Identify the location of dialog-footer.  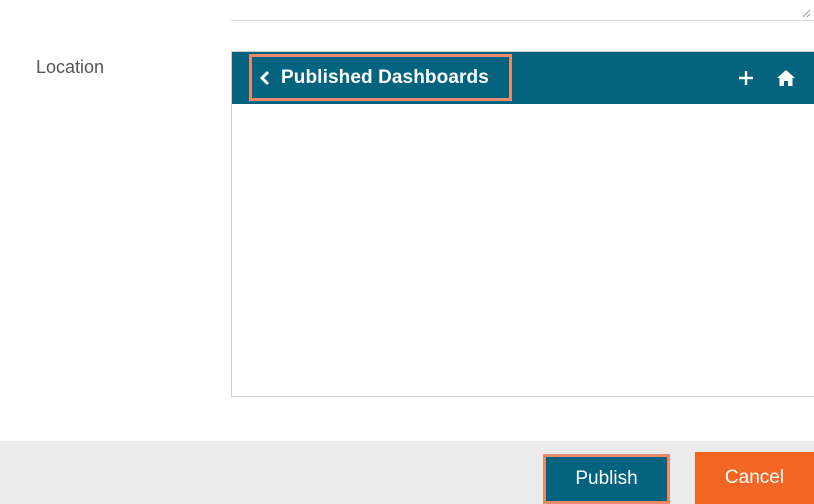
(407, 472).